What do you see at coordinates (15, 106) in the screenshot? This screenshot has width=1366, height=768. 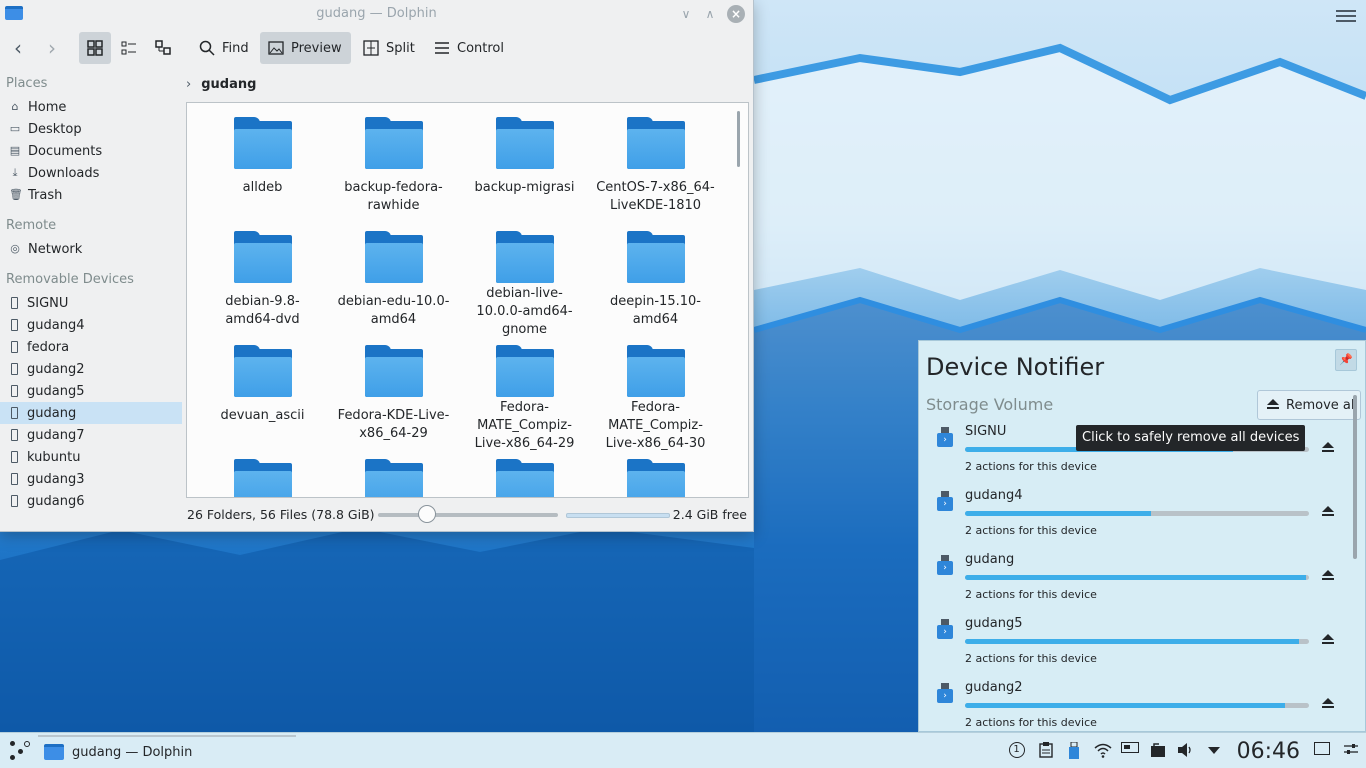 I see `home-icon: ⌂` at bounding box center [15, 106].